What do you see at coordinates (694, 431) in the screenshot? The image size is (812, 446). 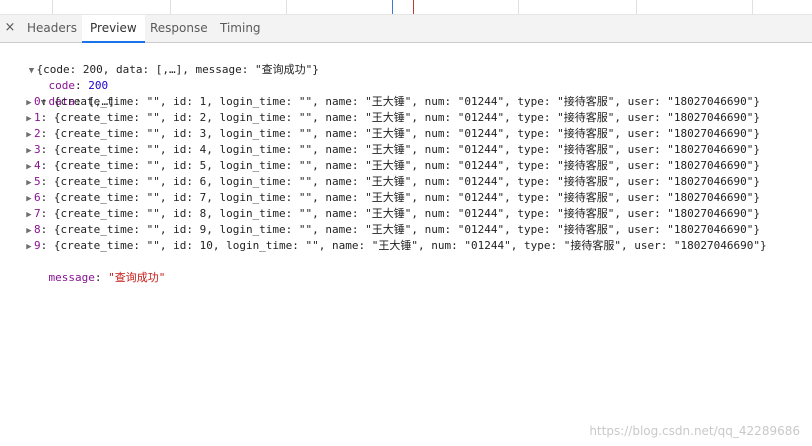 I see `watermark: https://blog.csdn.net/qq_42289686` at bounding box center [694, 431].